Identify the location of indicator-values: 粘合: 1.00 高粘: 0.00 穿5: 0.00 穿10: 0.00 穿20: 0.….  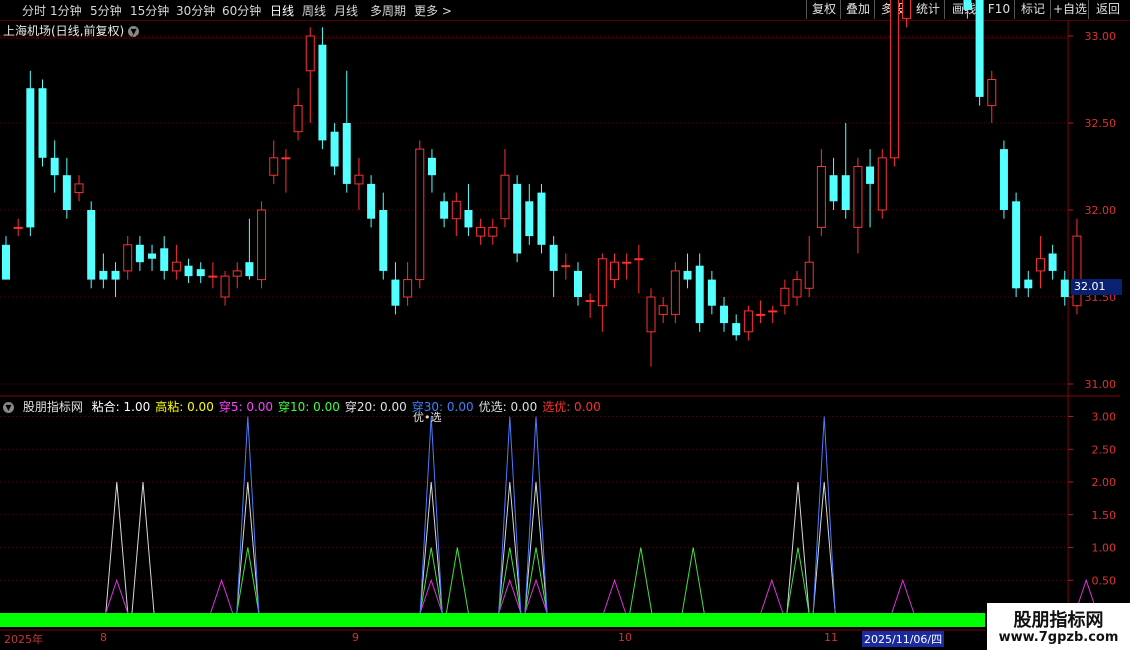
(349, 407).